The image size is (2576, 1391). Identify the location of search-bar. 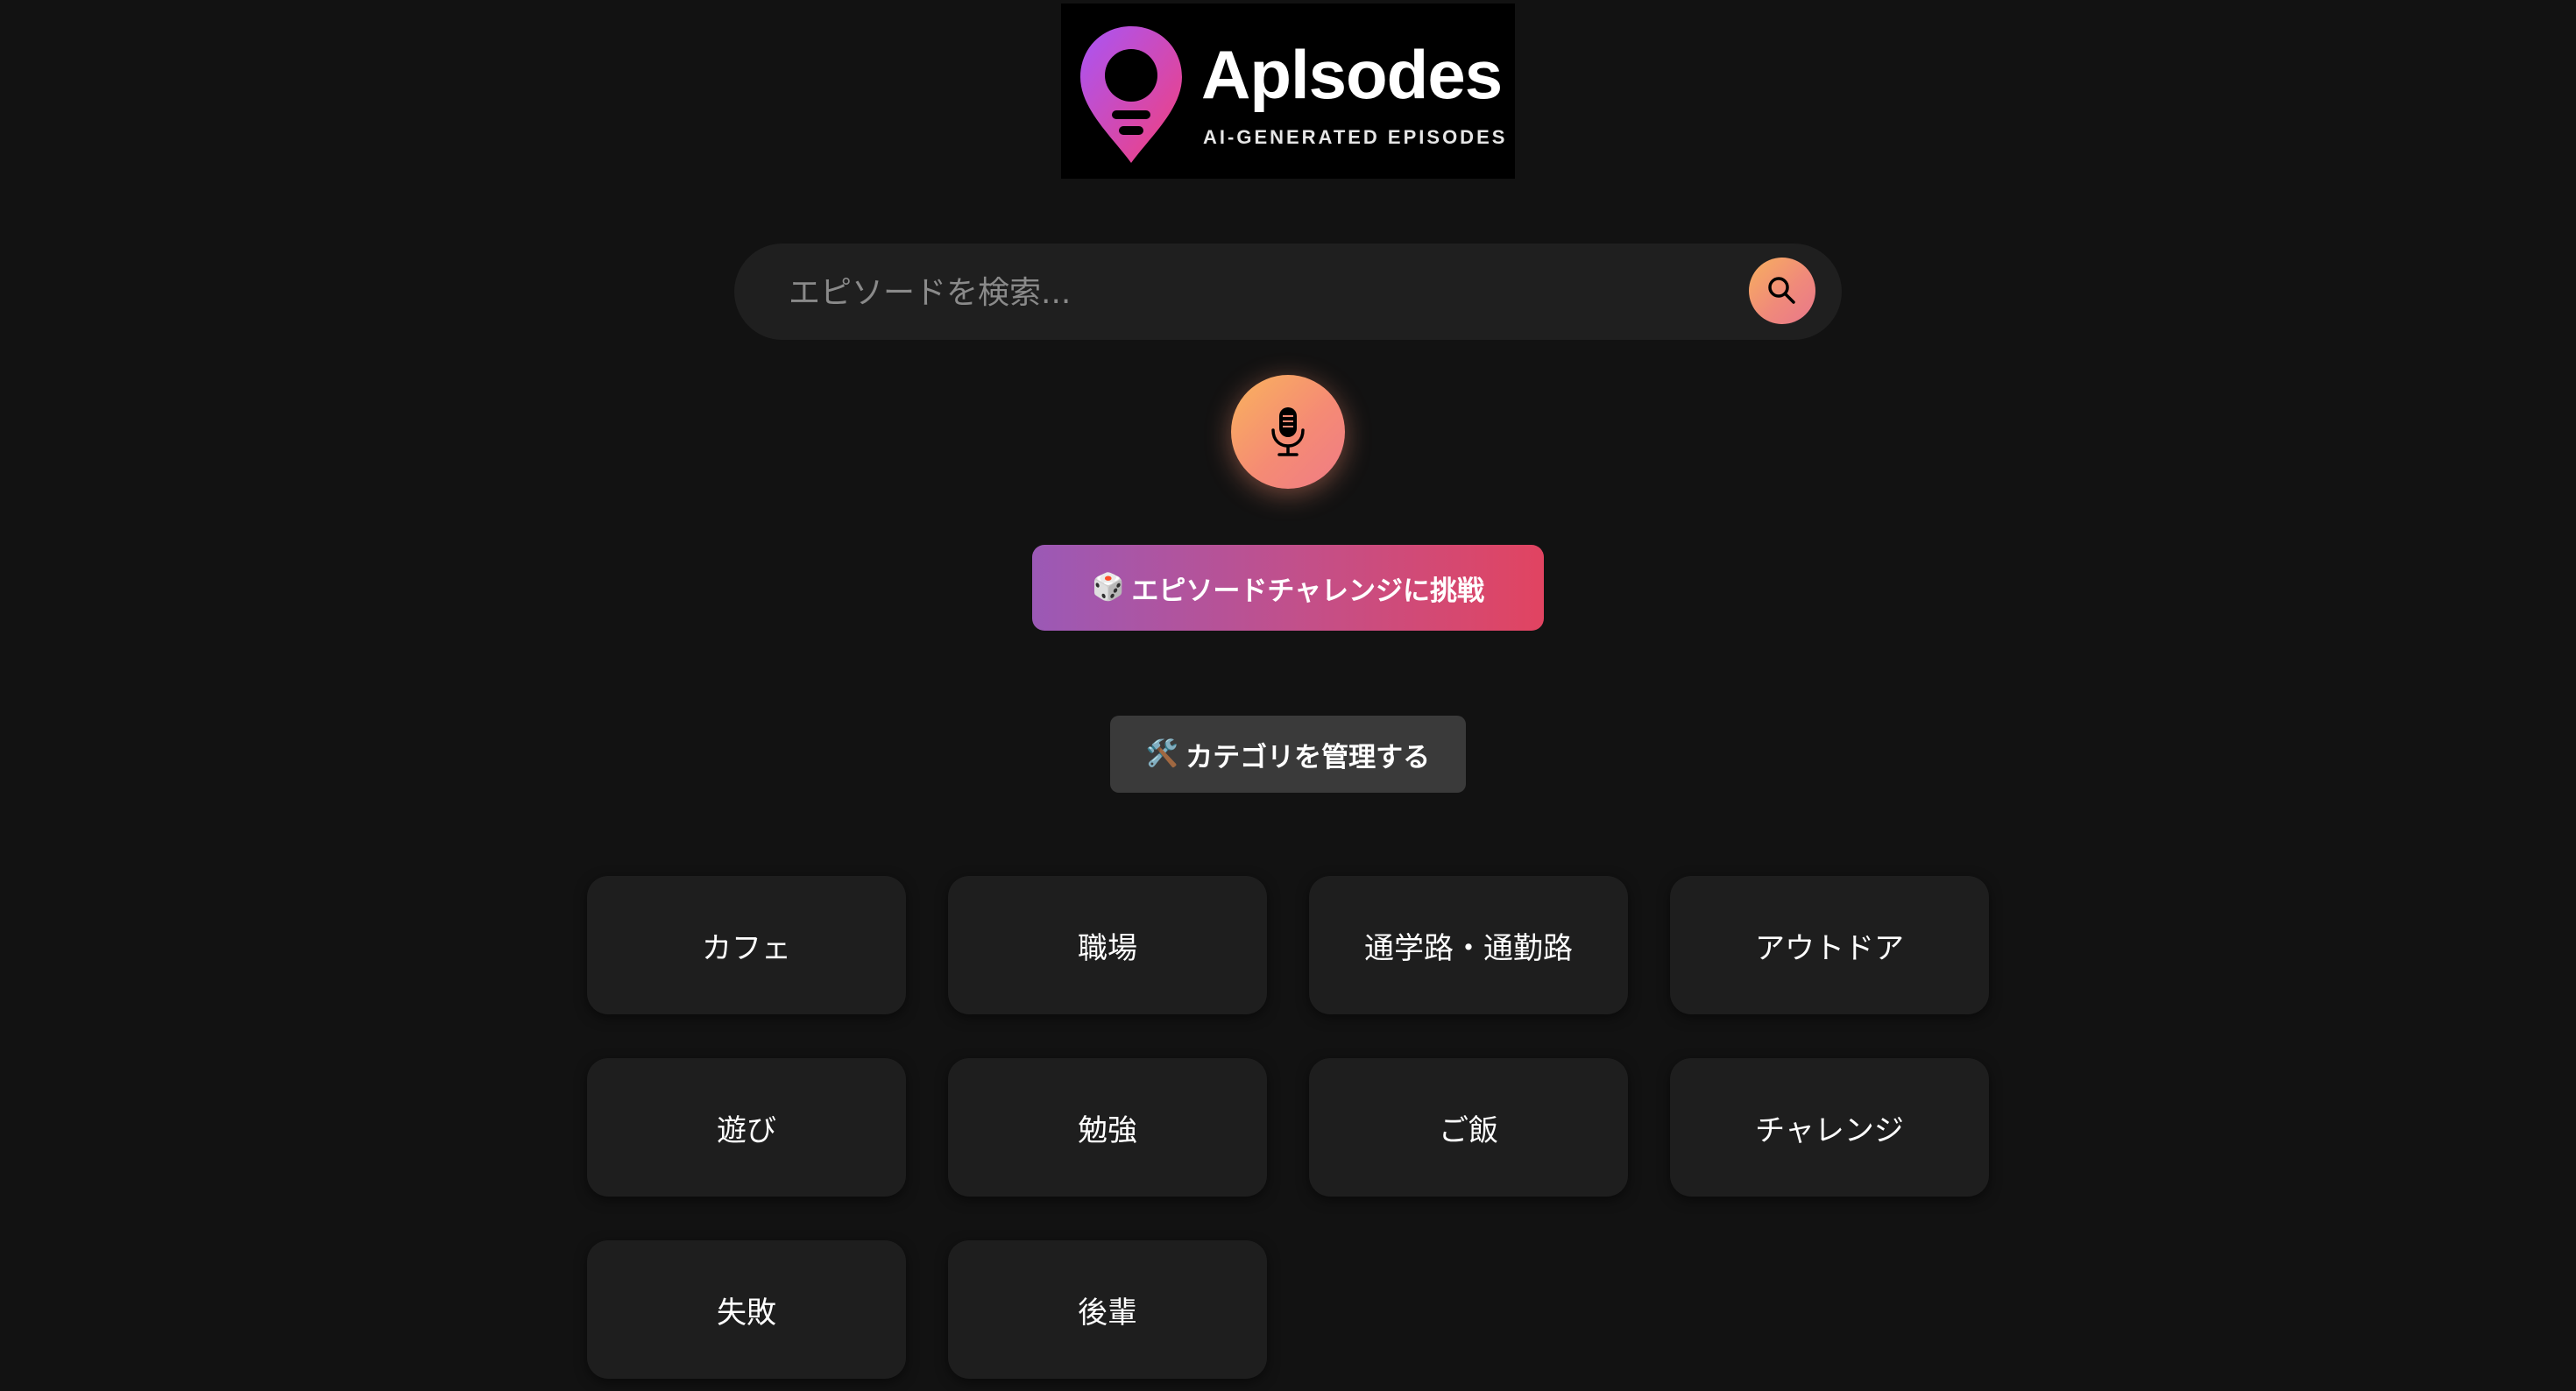
(1288, 292).